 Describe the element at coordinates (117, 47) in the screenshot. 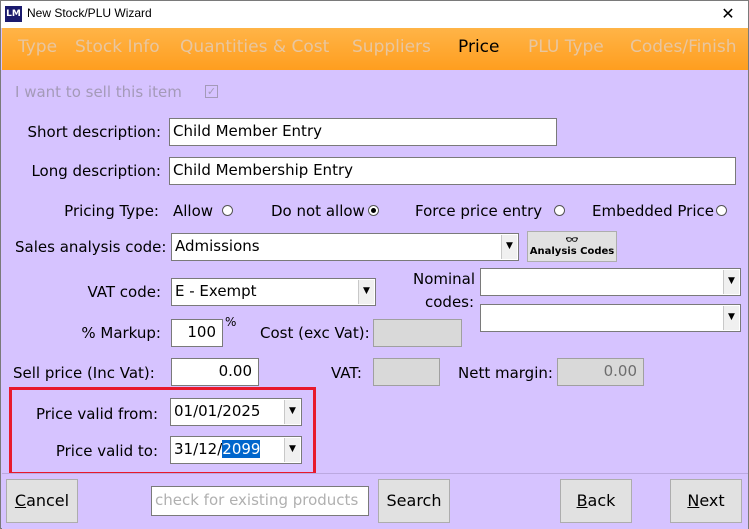

I see `tab-stock-info: Stock Info` at that location.